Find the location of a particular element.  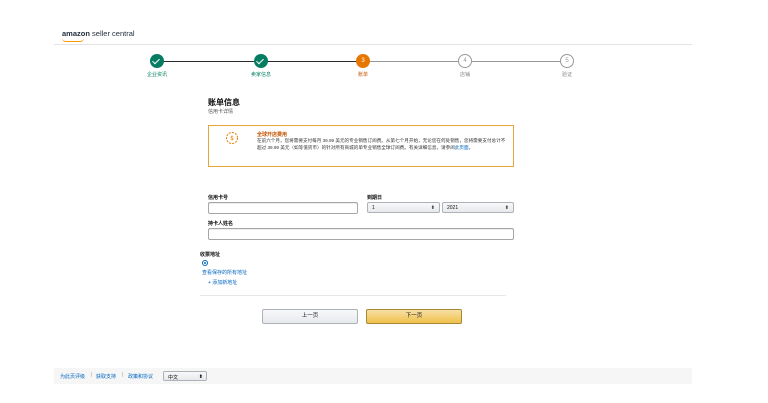

step-seller-info: 卖家信息 is located at coordinates (261, 66).